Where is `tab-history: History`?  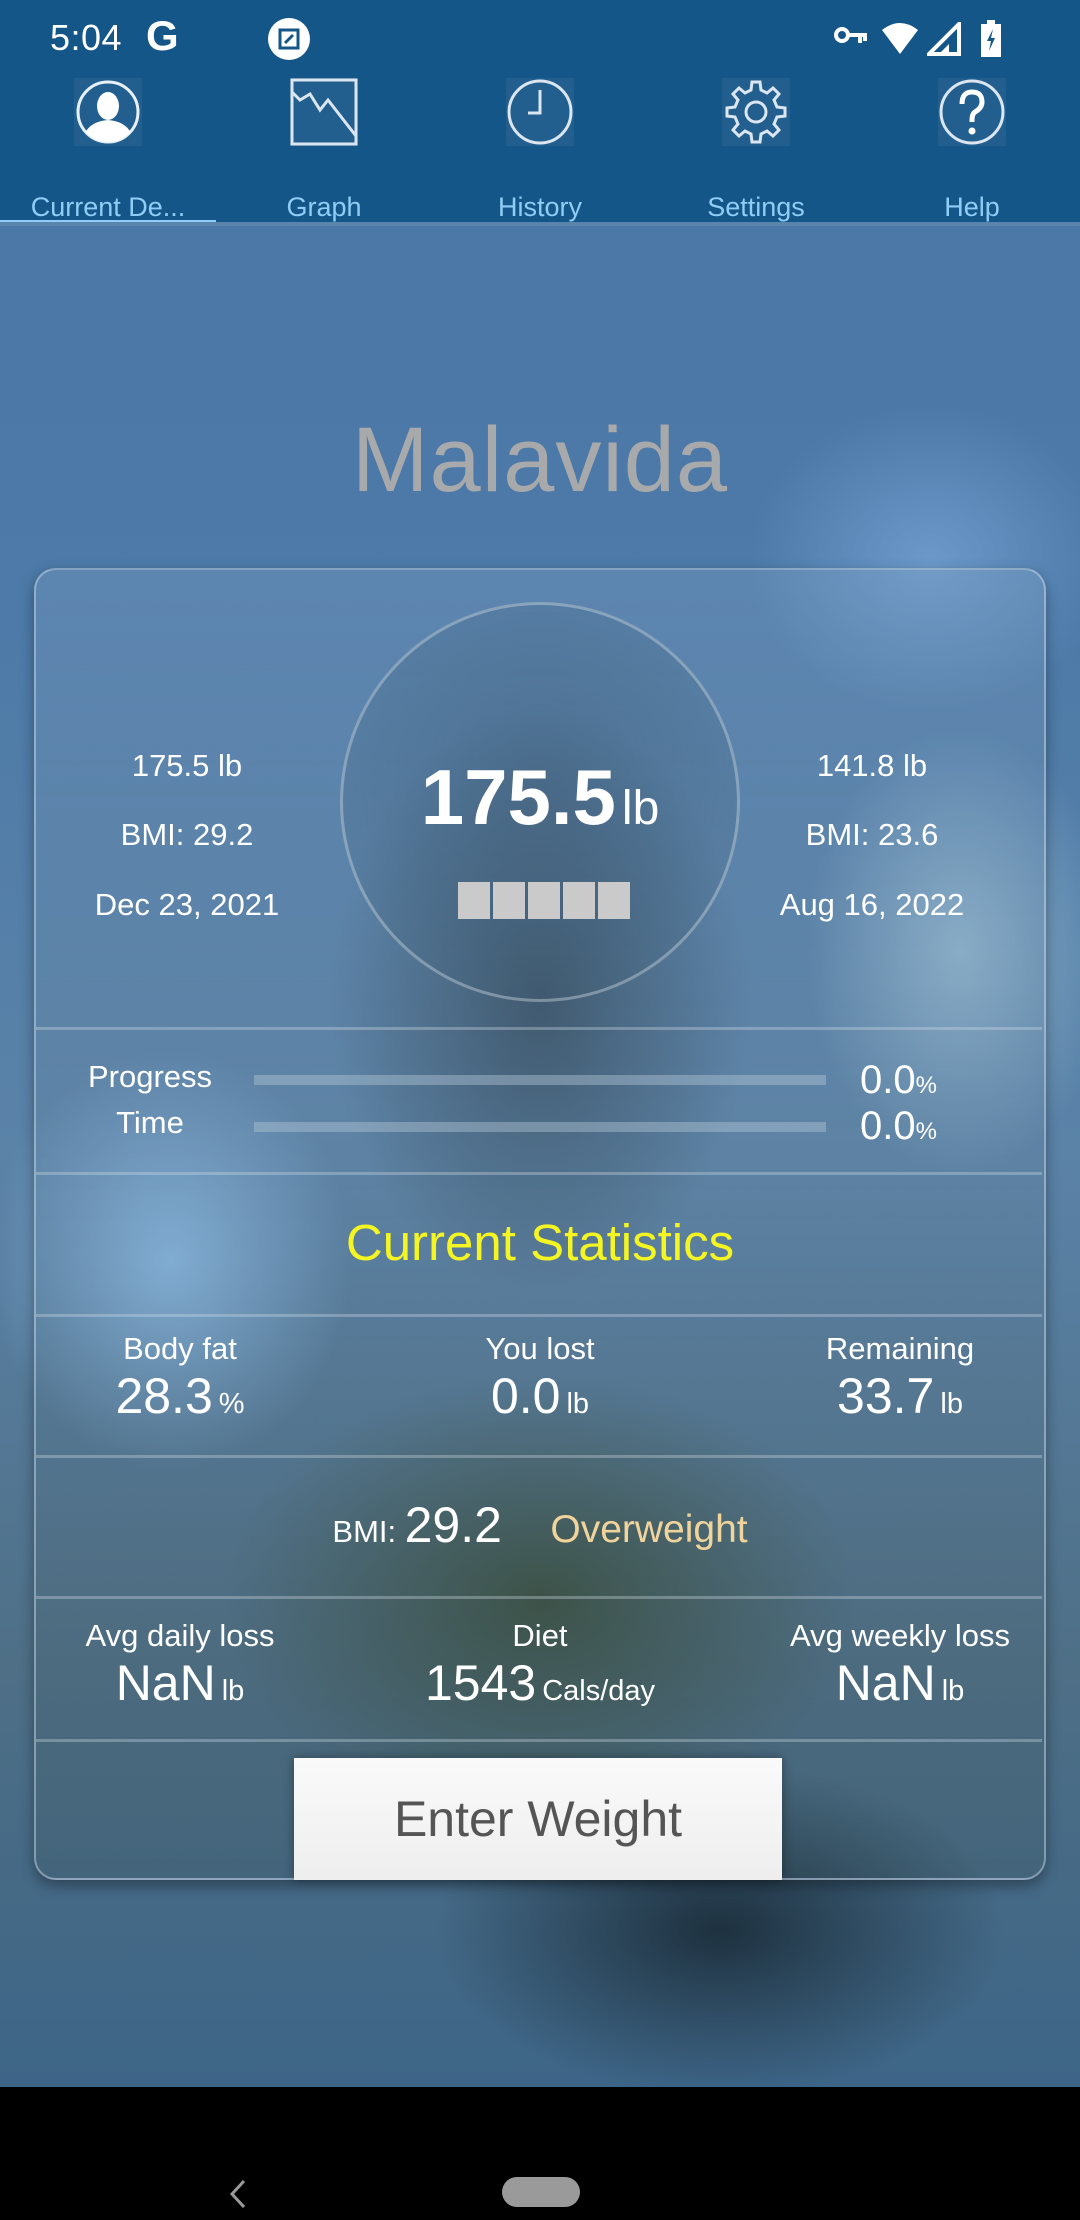 tab-history: History is located at coordinates (540, 148).